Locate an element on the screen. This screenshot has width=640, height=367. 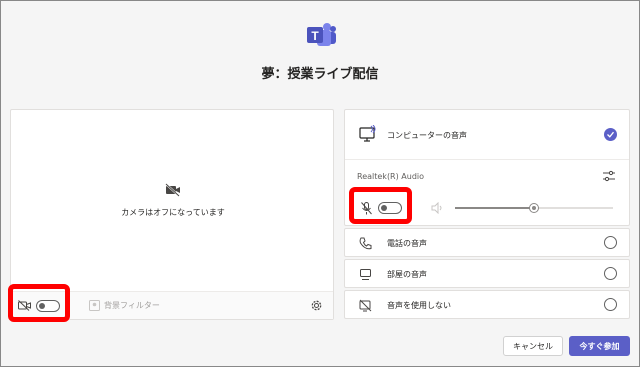
computer-audio-icon is located at coordinates (367, 133).